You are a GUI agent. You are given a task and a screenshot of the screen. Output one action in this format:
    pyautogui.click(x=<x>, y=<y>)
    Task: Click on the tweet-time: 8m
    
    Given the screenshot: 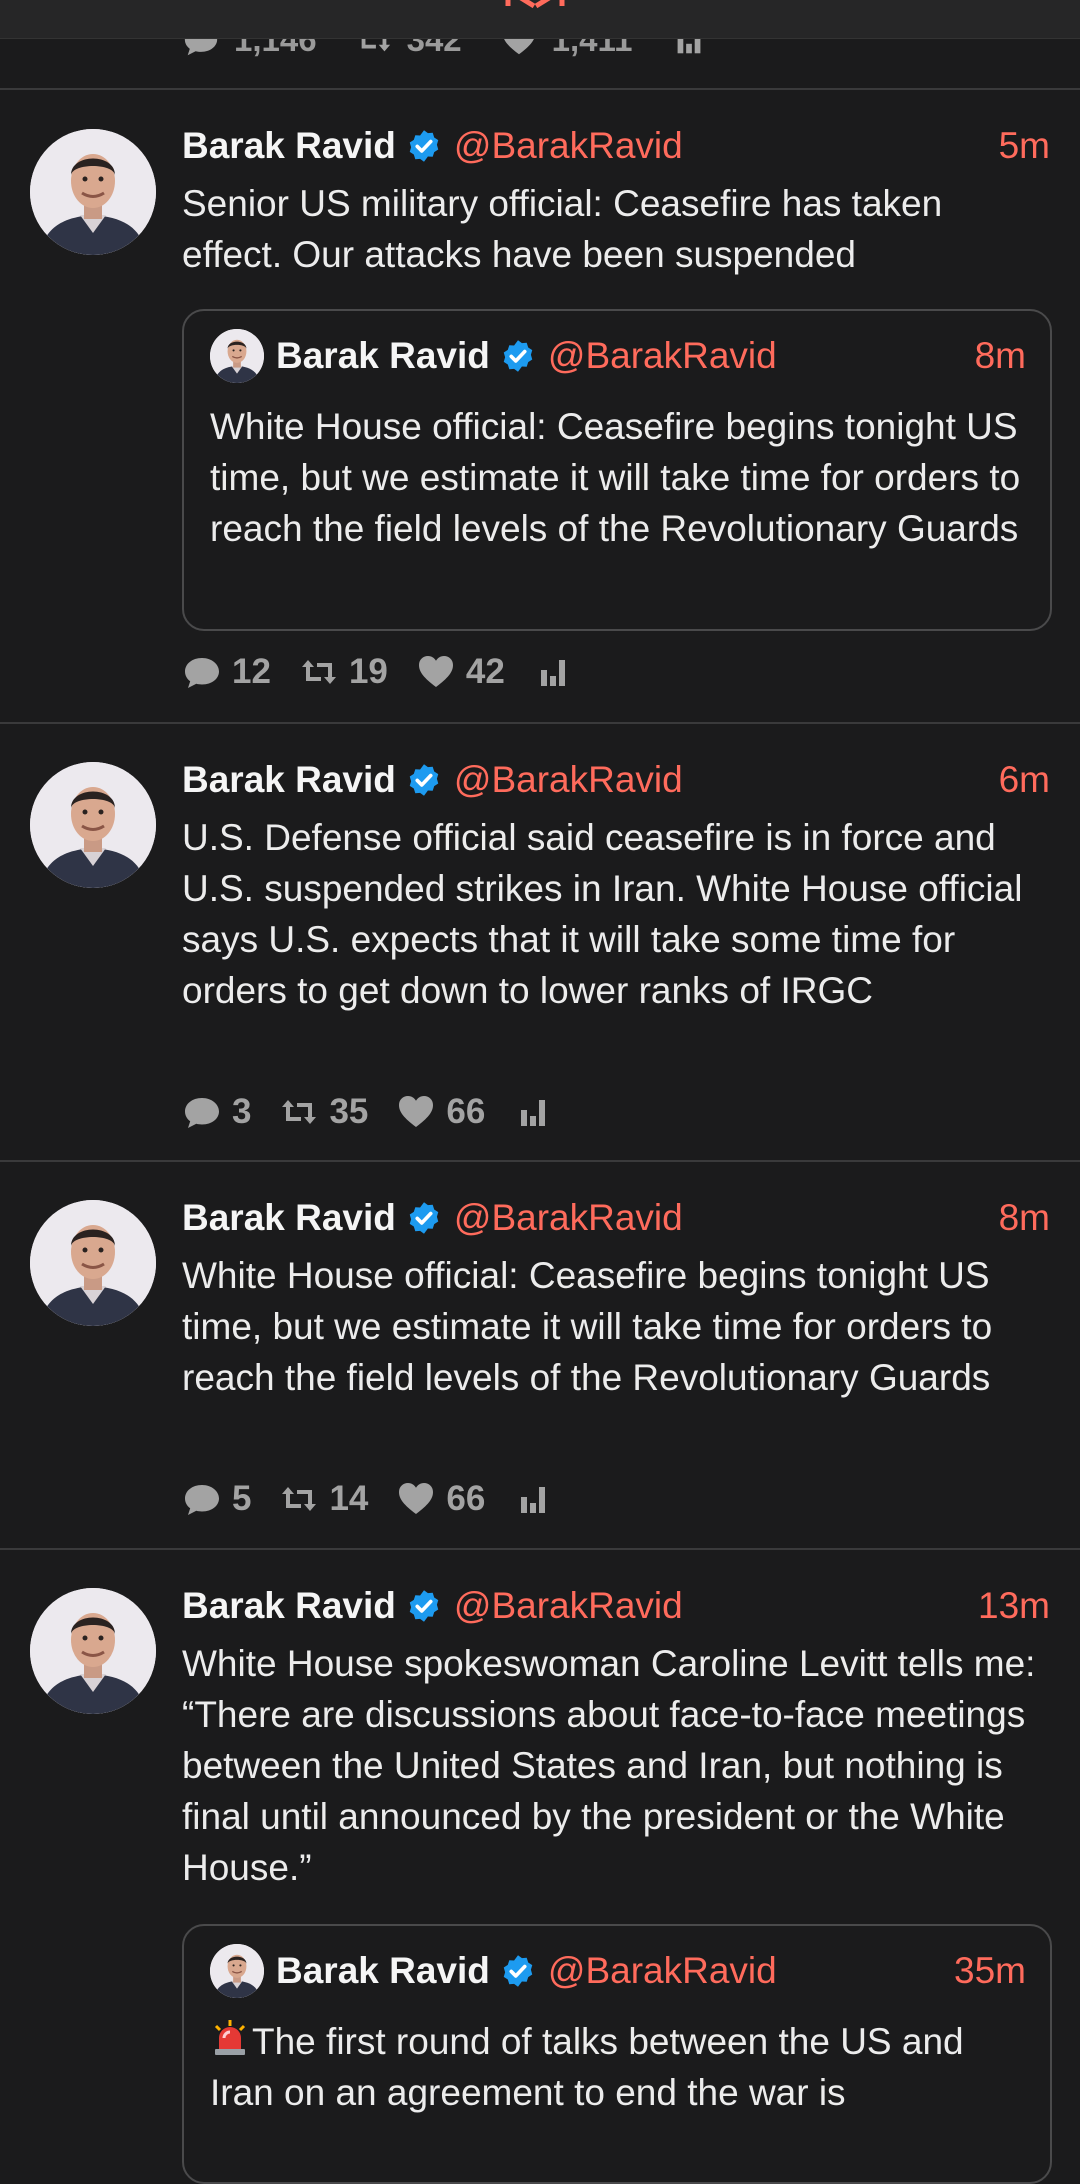 What is the action you would take?
    pyautogui.click(x=1024, y=1218)
    